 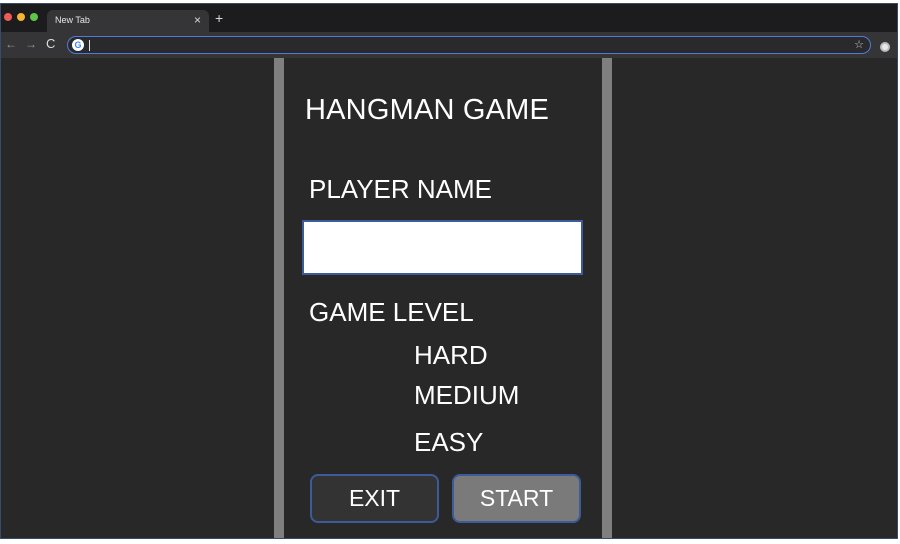 I want to click on level-option-hard: HARD, so click(x=451, y=355).